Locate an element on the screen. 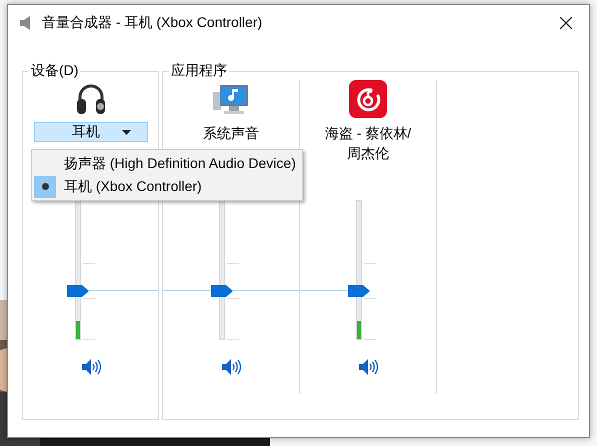 The image size is (597, 446). monitor-icon is located at coordinates (231, 99).